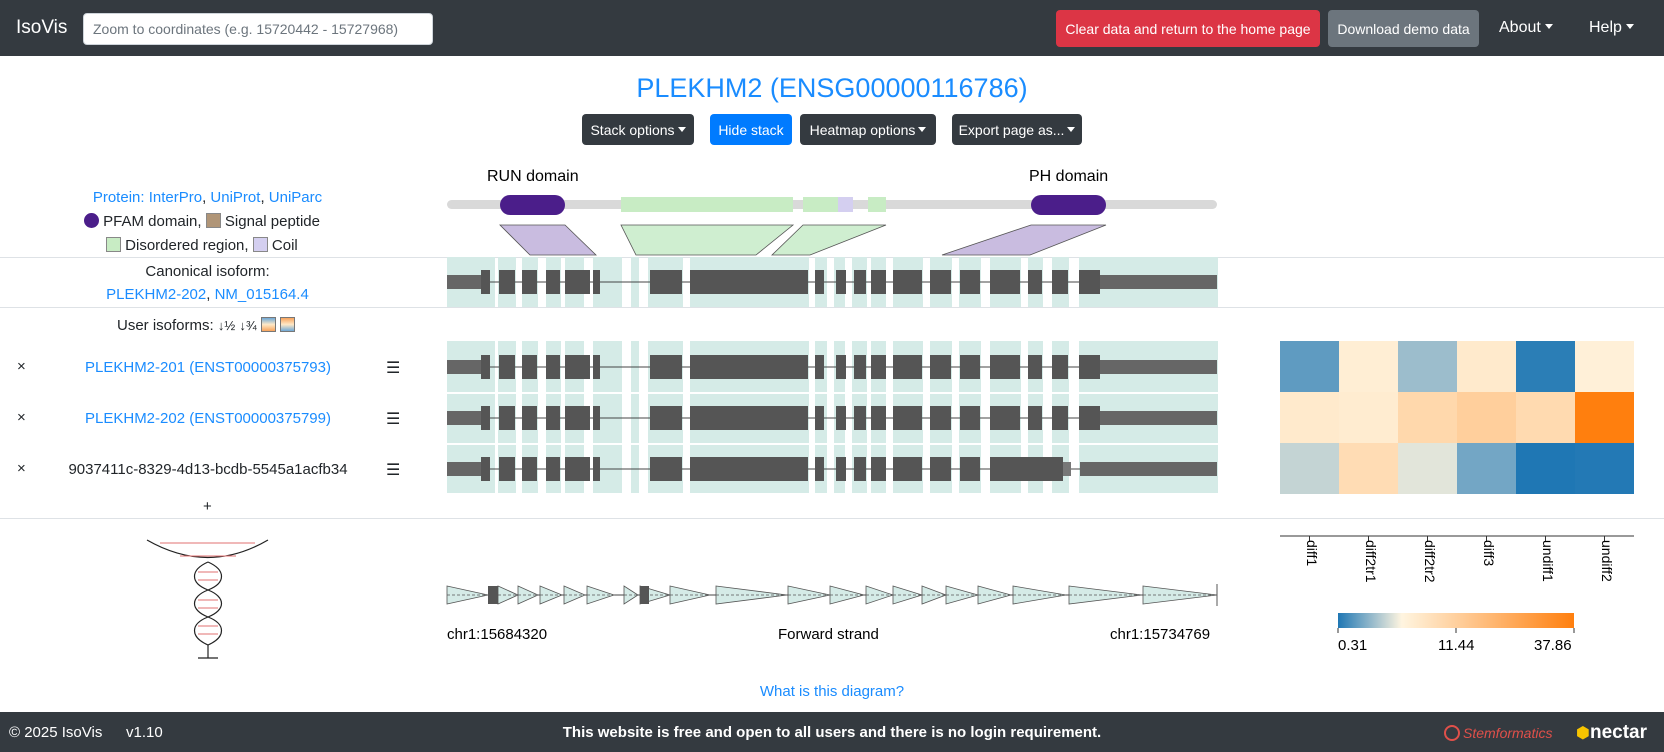 The width and height of the screenshot is (1664, 752). Describe the element at coordinates (1489, 553) in the screenshot. I see `sample-label: diff3` at that location.